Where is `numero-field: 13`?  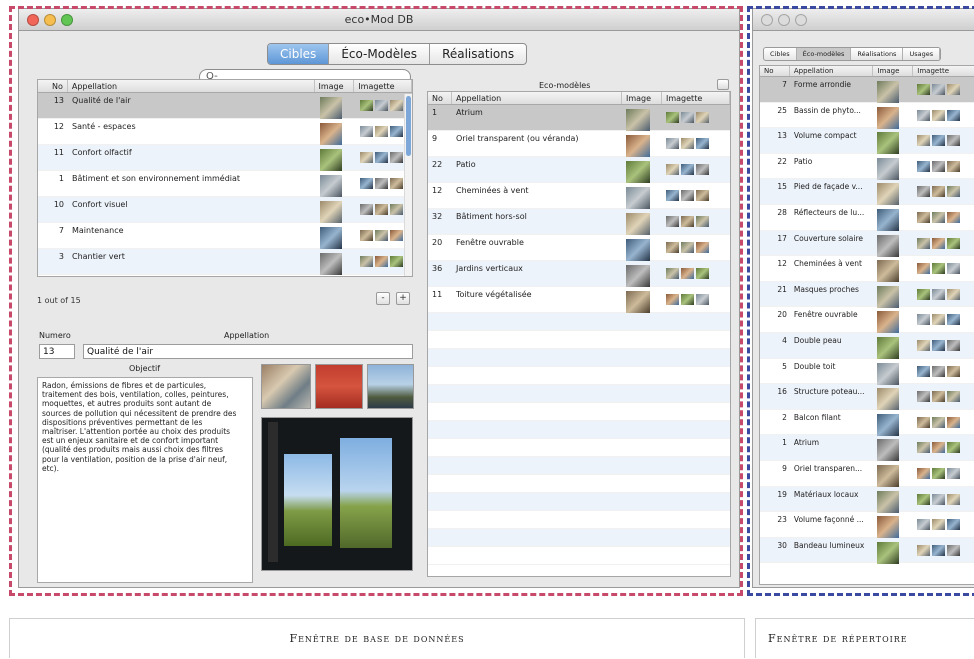 numero-field: 13 is located at coordinates (57, 351).